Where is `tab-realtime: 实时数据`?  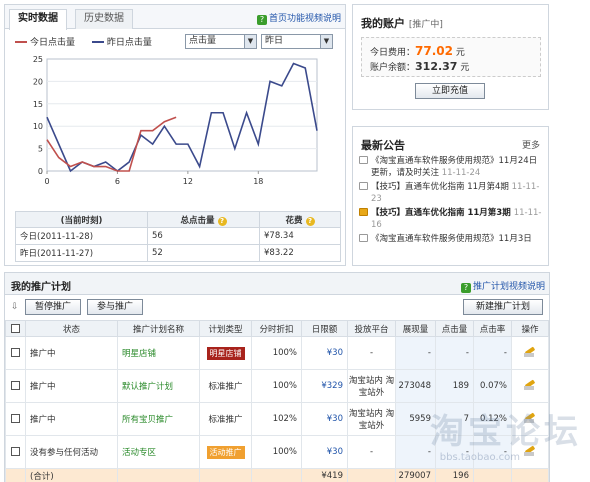 tab-realtime: 实时数据 is located at coordinates (38, 19).